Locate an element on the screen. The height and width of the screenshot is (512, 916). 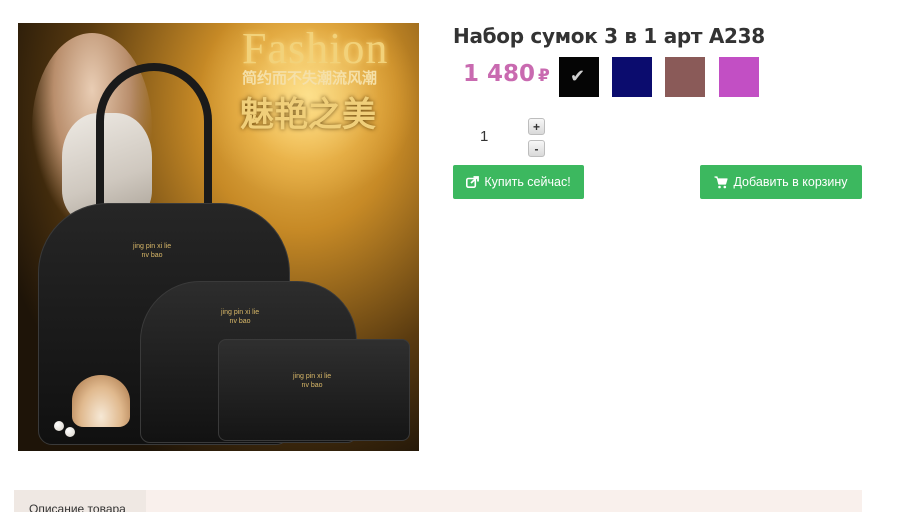
image-slogan-line1: 简约而不失潮流风潮 is located at coordinates (310, 78).